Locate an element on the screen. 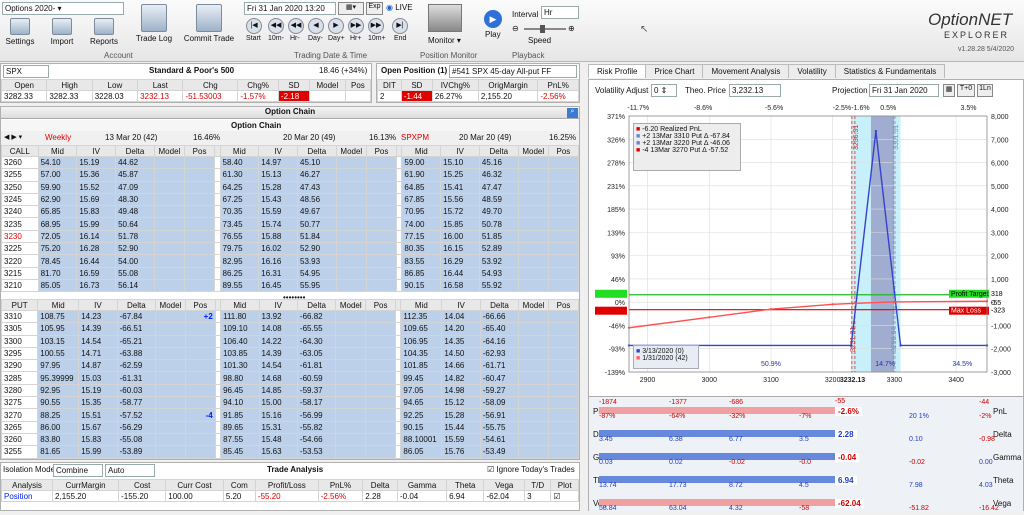 The height and width of the screenshot is (515, 1024). theo-price-field: 3,232.13 is located at coordinates (755, 90).